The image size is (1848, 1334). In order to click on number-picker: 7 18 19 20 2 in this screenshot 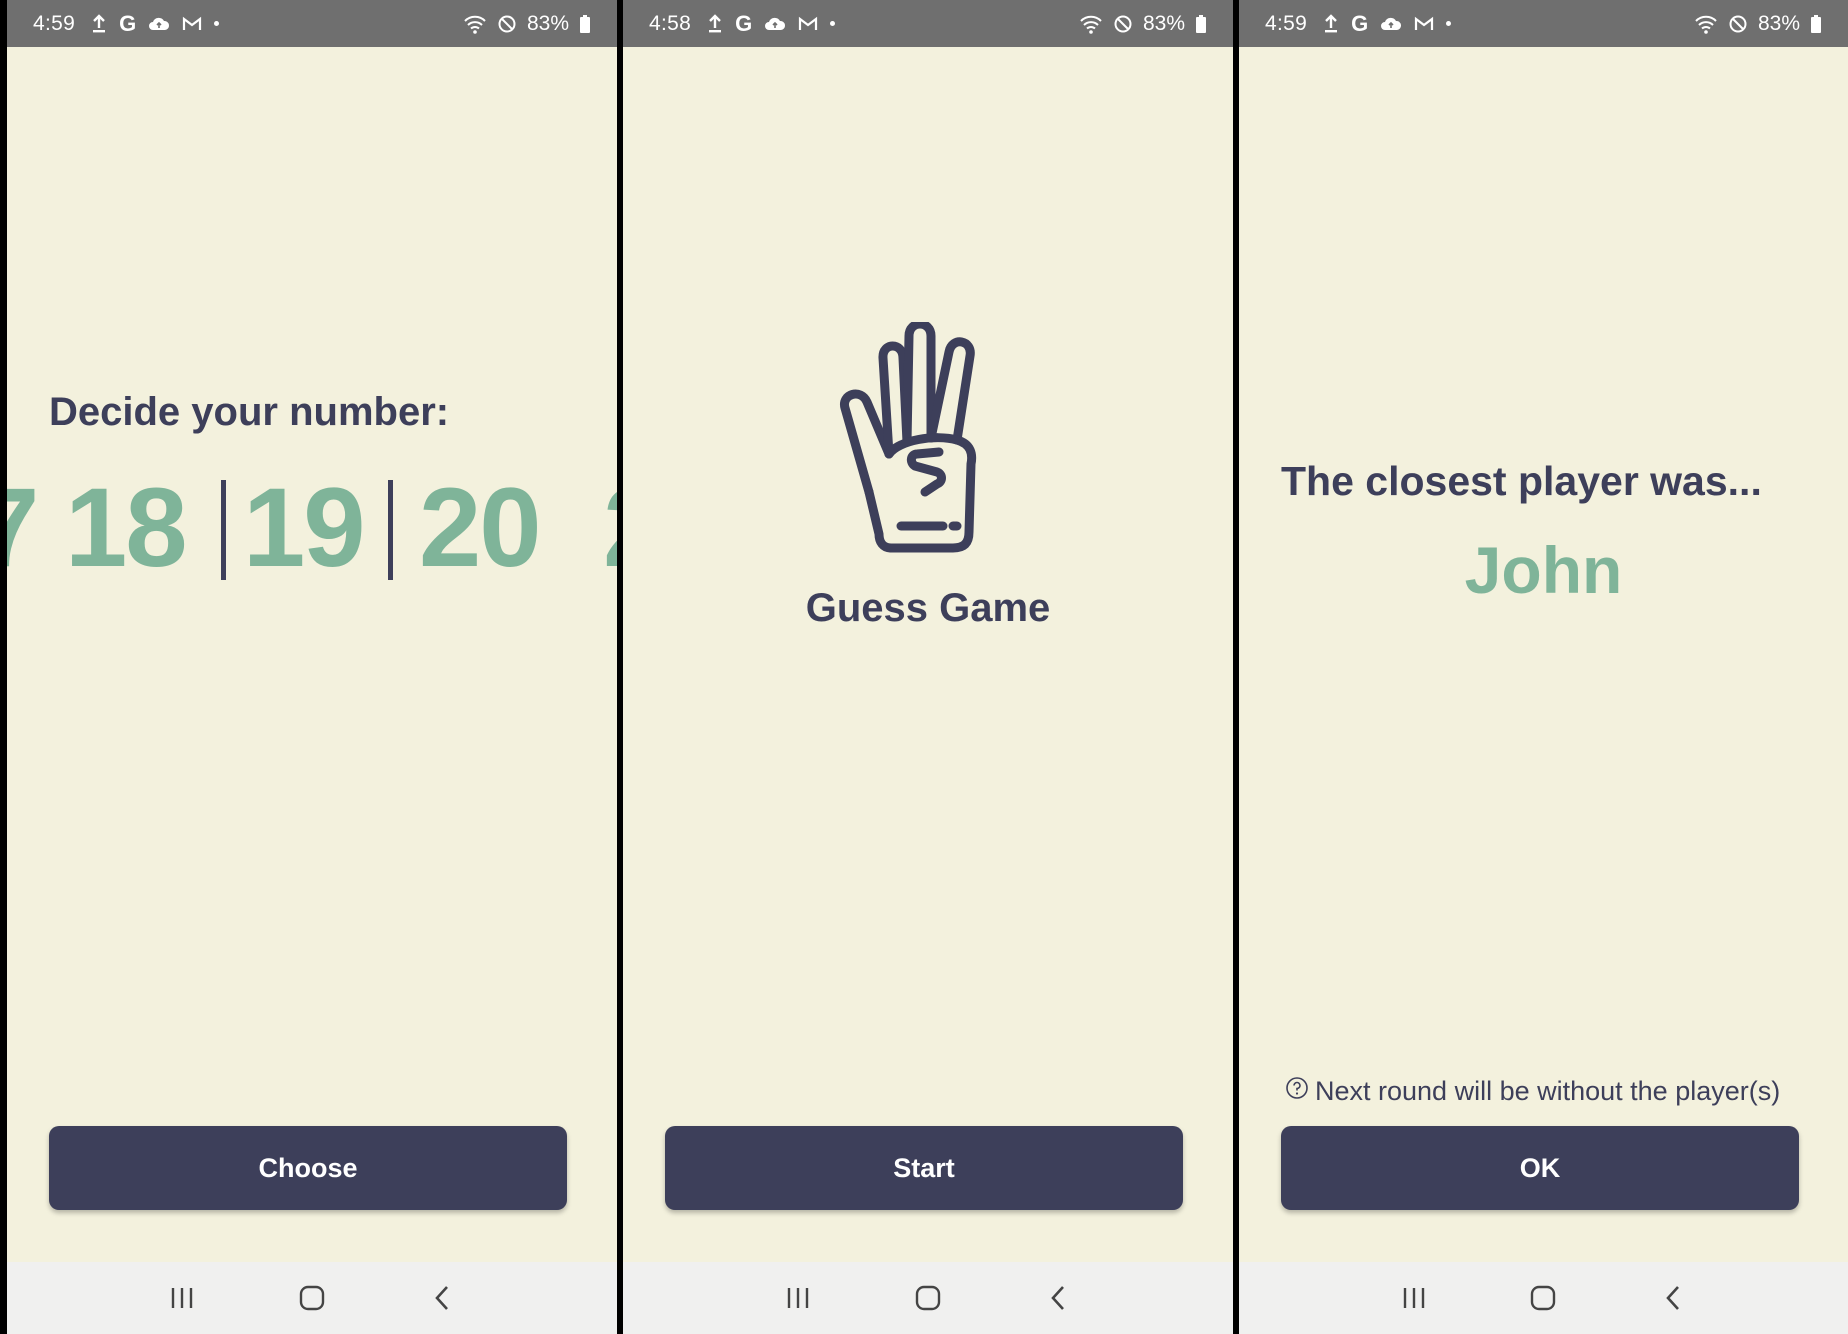, I will do `click(312, 528)`.